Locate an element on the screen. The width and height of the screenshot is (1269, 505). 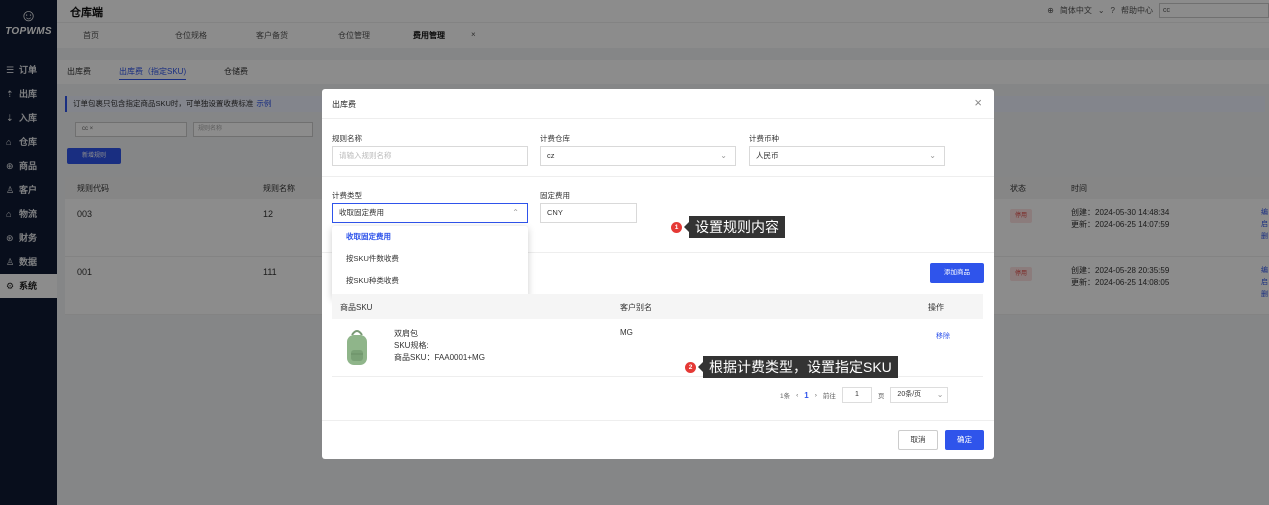
sku-code: 商品SKU：FAA0001+MG is located at coordinates (439, 357).